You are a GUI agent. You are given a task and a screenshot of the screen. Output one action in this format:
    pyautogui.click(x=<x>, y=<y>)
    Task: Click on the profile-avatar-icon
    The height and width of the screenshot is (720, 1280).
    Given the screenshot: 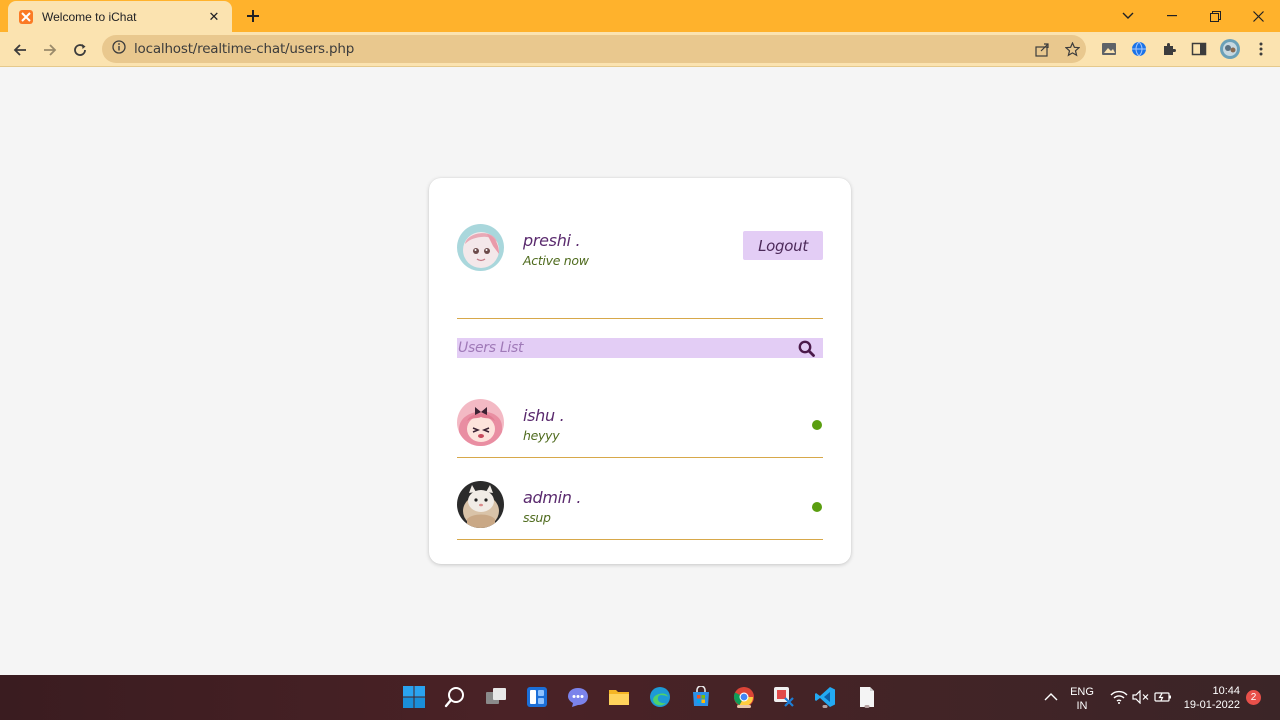 What is the action you would take?
    pyautogui.click(x=1230, y=49)
    